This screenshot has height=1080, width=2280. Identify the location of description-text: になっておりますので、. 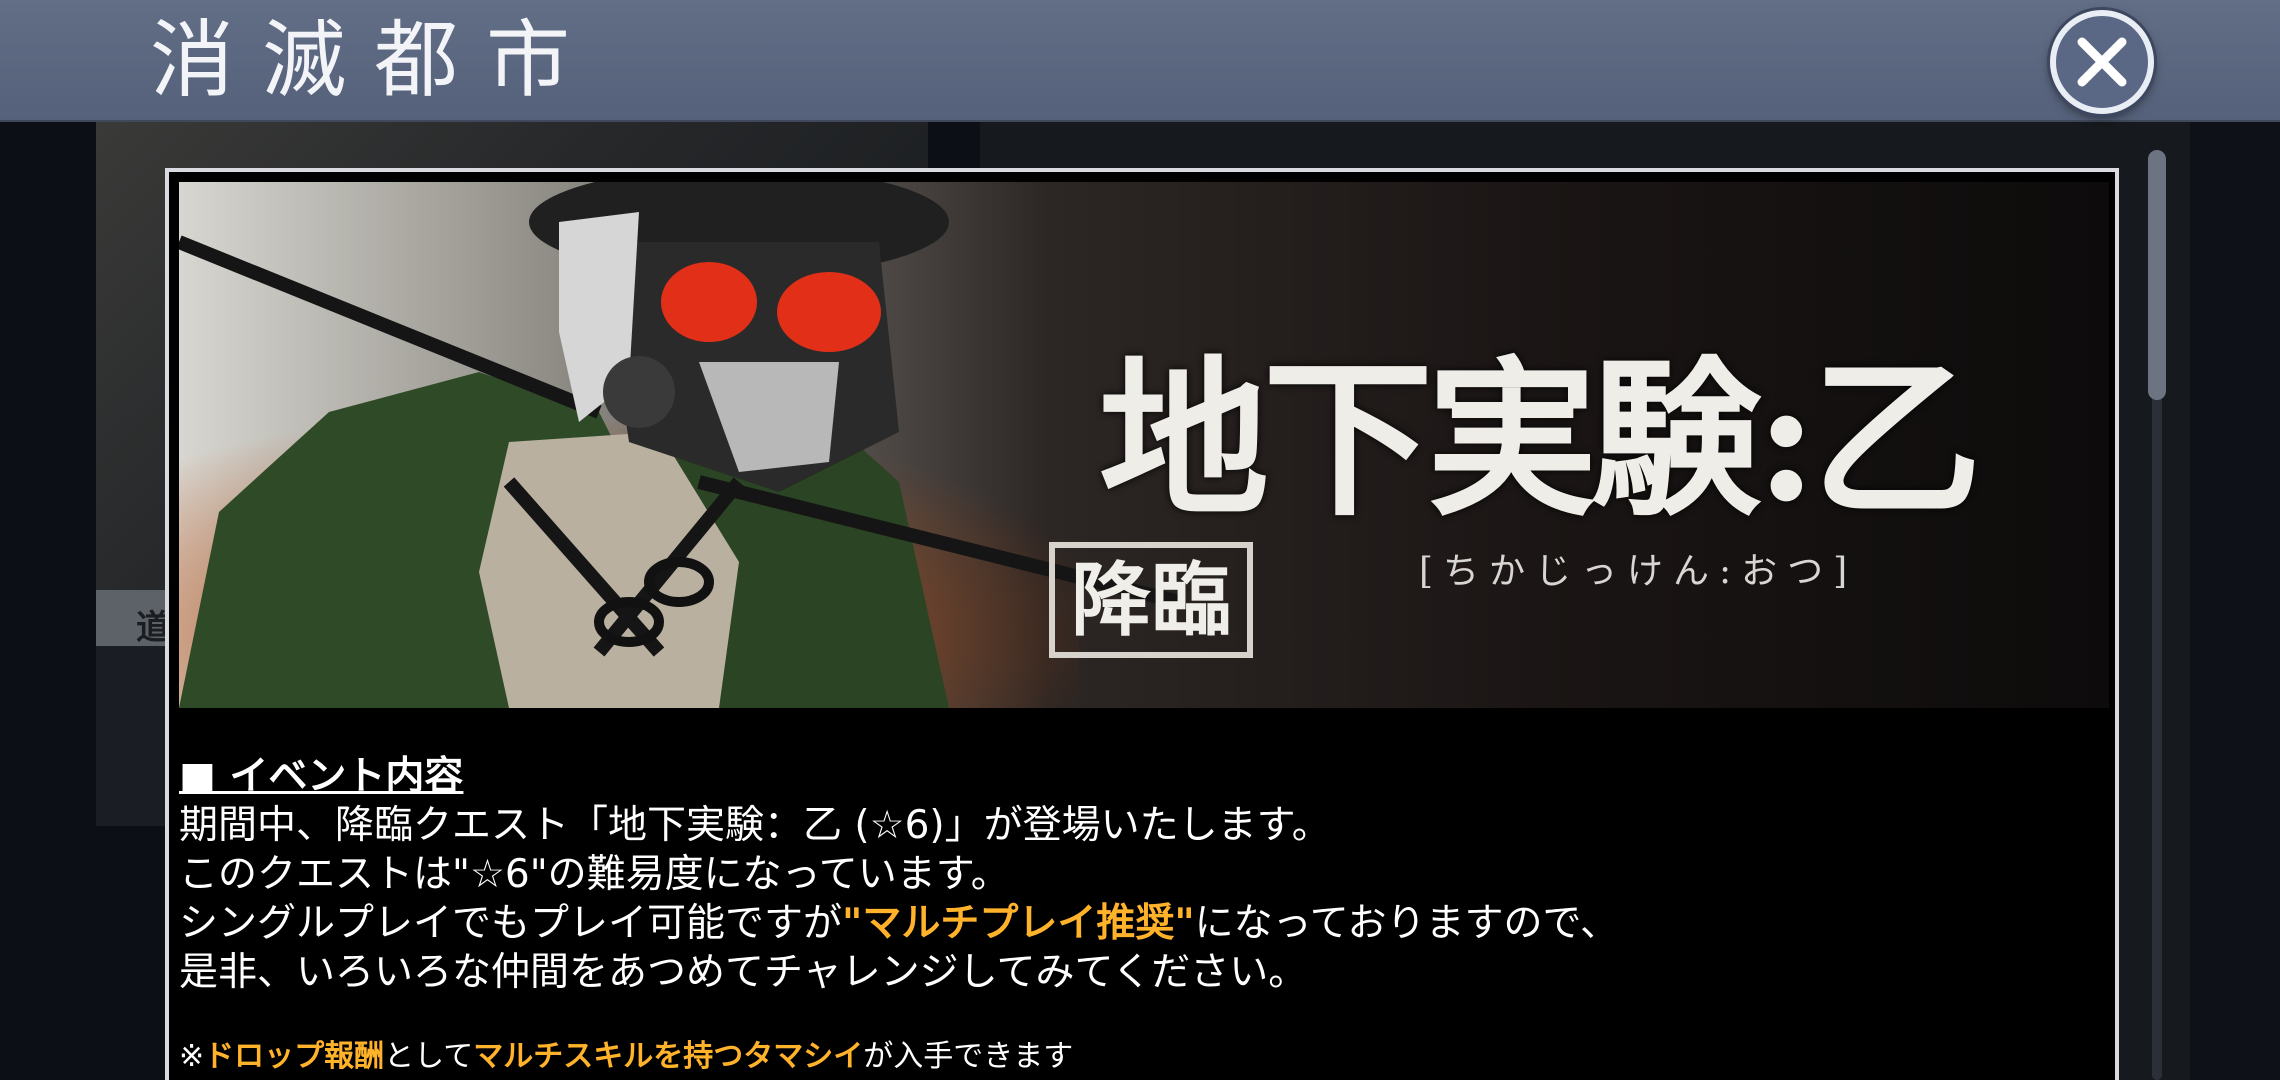
(1406, 923).